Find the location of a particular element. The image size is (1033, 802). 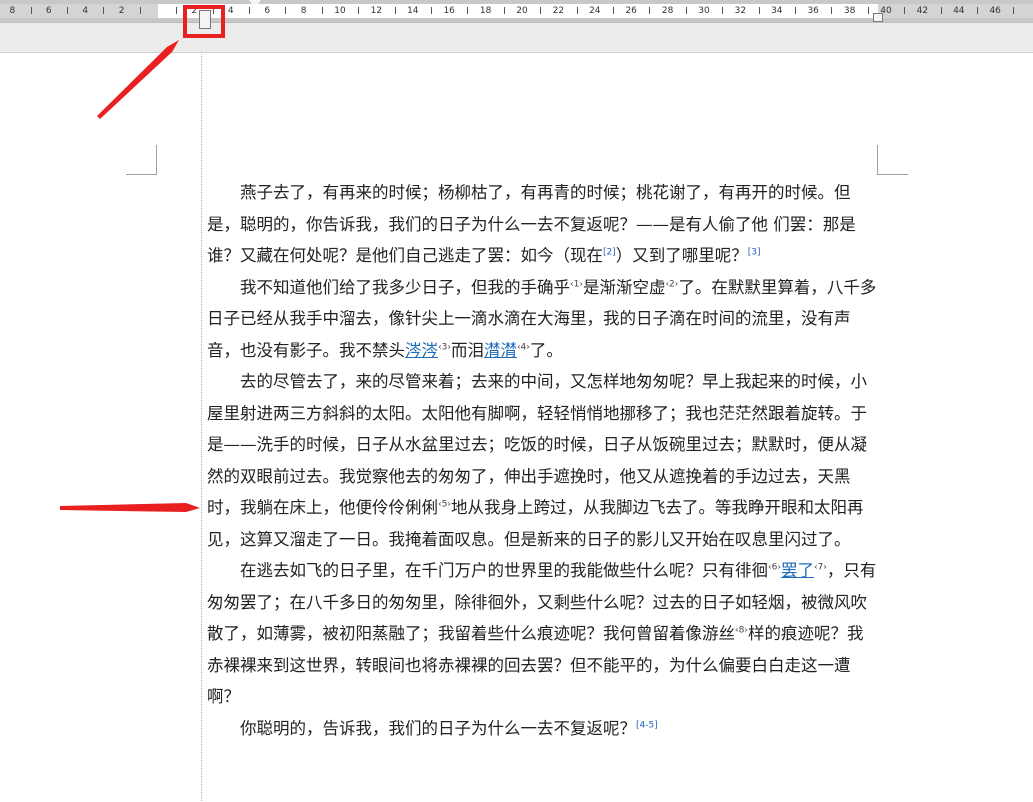

ruler-number: 26 is located at coordinates (631, 11).